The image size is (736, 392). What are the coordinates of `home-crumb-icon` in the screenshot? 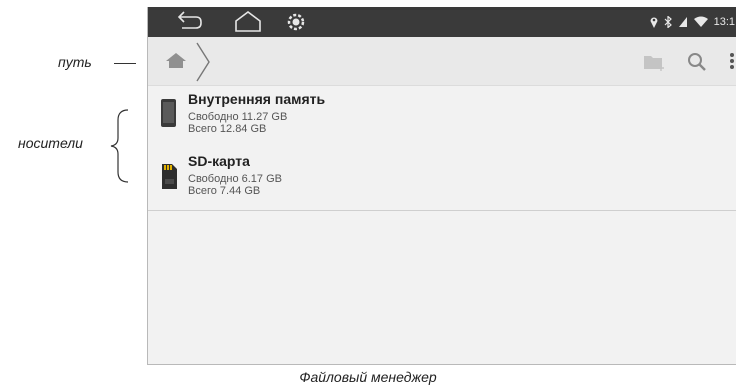 It's located at (176, 61).